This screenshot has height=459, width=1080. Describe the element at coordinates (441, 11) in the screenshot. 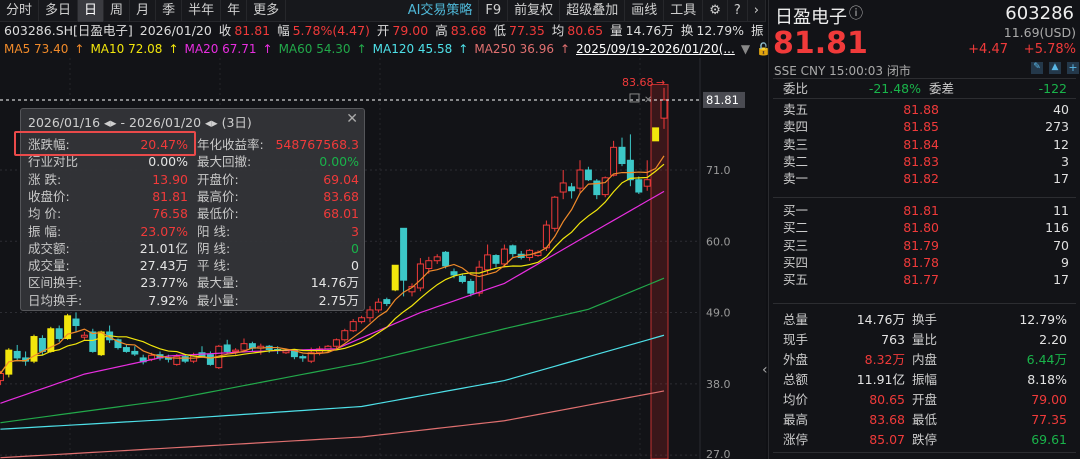

I see `tool-button: AI交易策略` at that location.